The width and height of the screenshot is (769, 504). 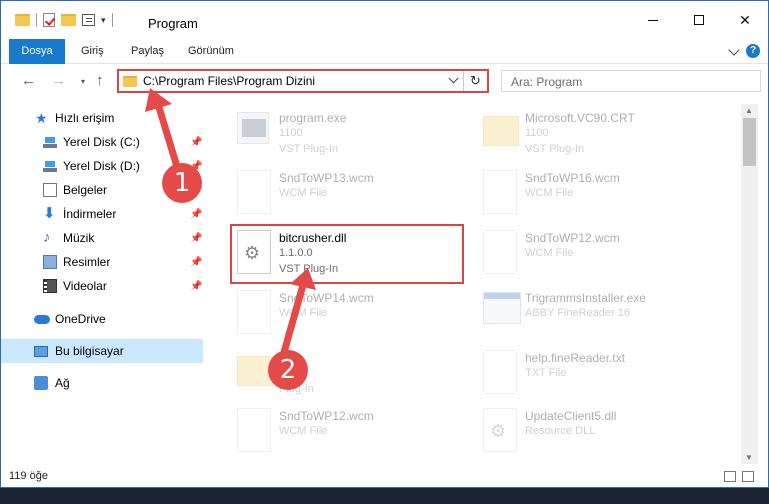 What do you see at coordinates (602, 374) in the screenshot?
I see `file-item: help.fineReader.txt TXT File` at bounding box center [602, 374].